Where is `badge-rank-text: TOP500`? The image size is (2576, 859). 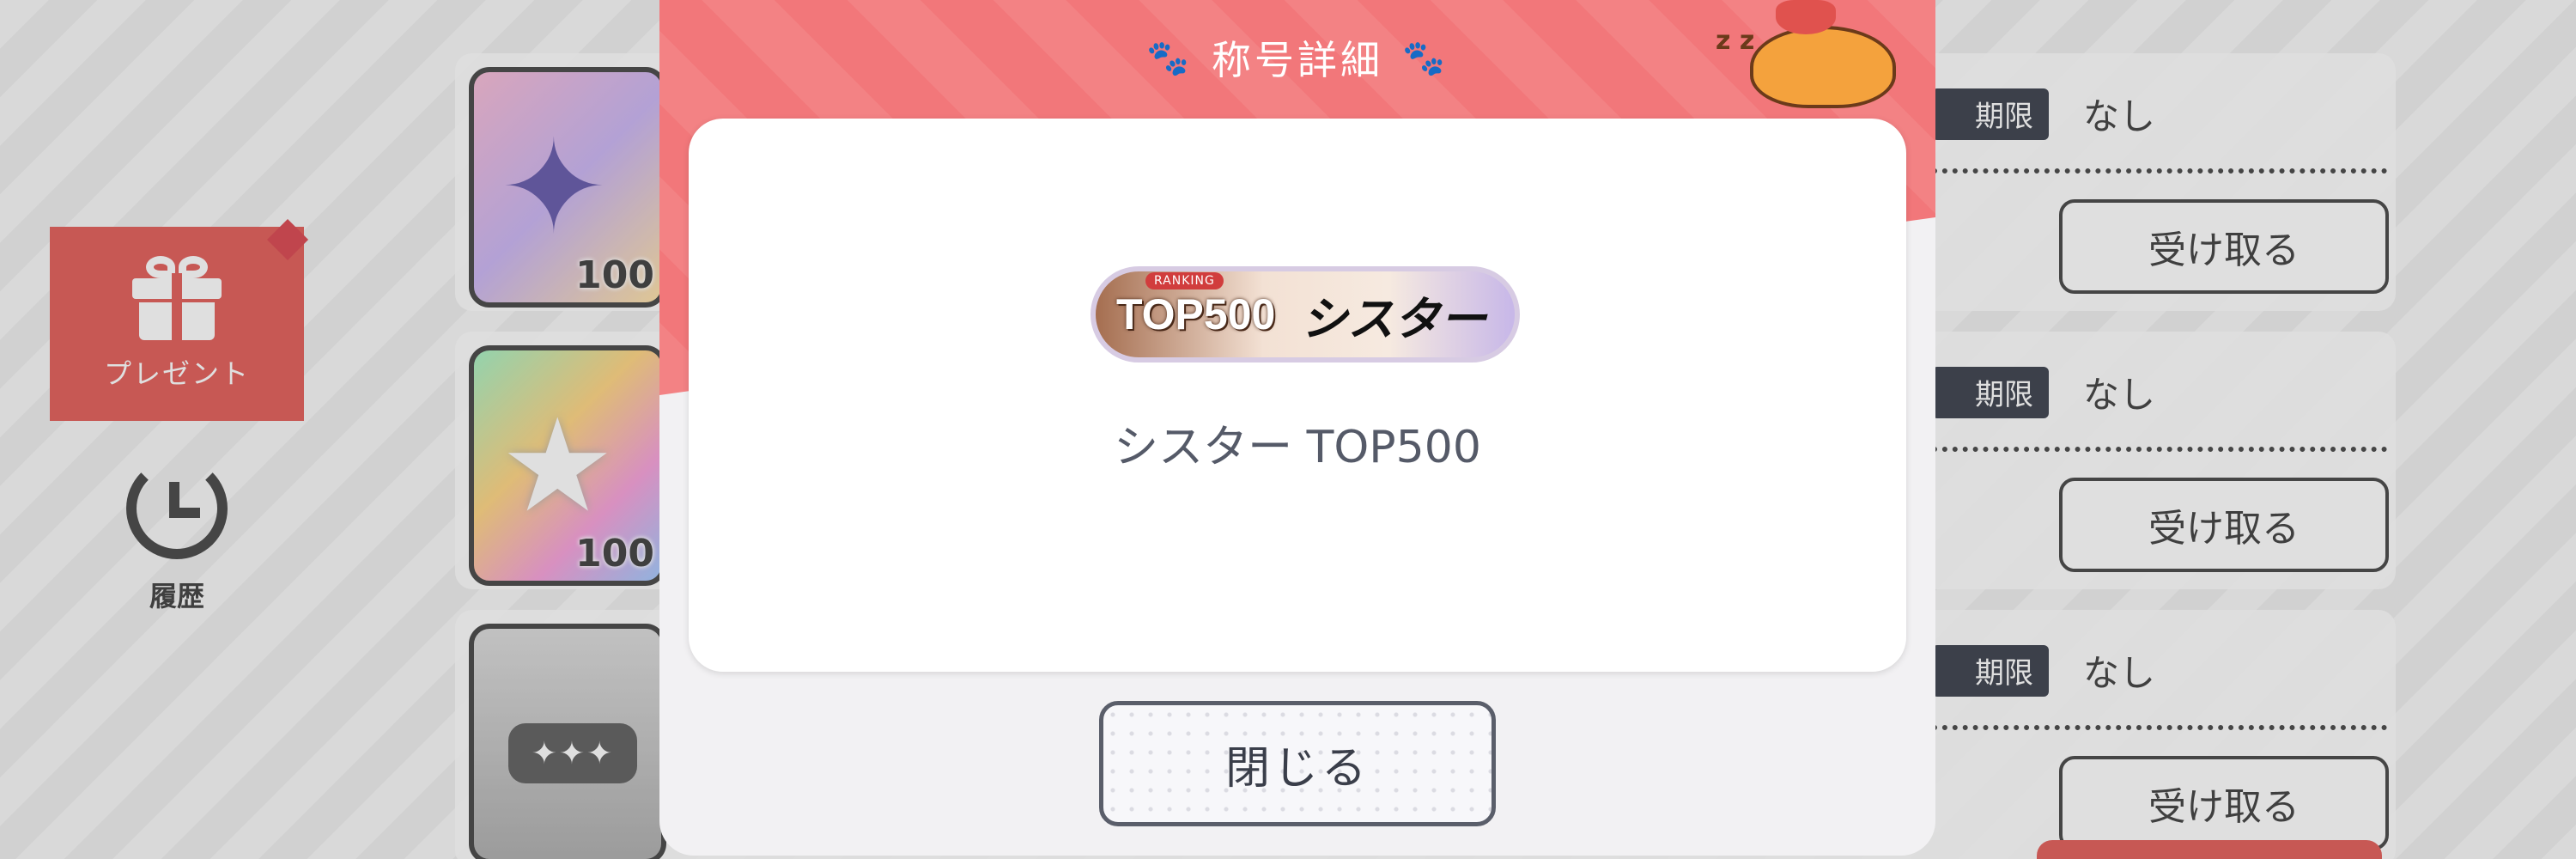
badge-rank-text: TOP500 is located at coordinates (1196, 314).